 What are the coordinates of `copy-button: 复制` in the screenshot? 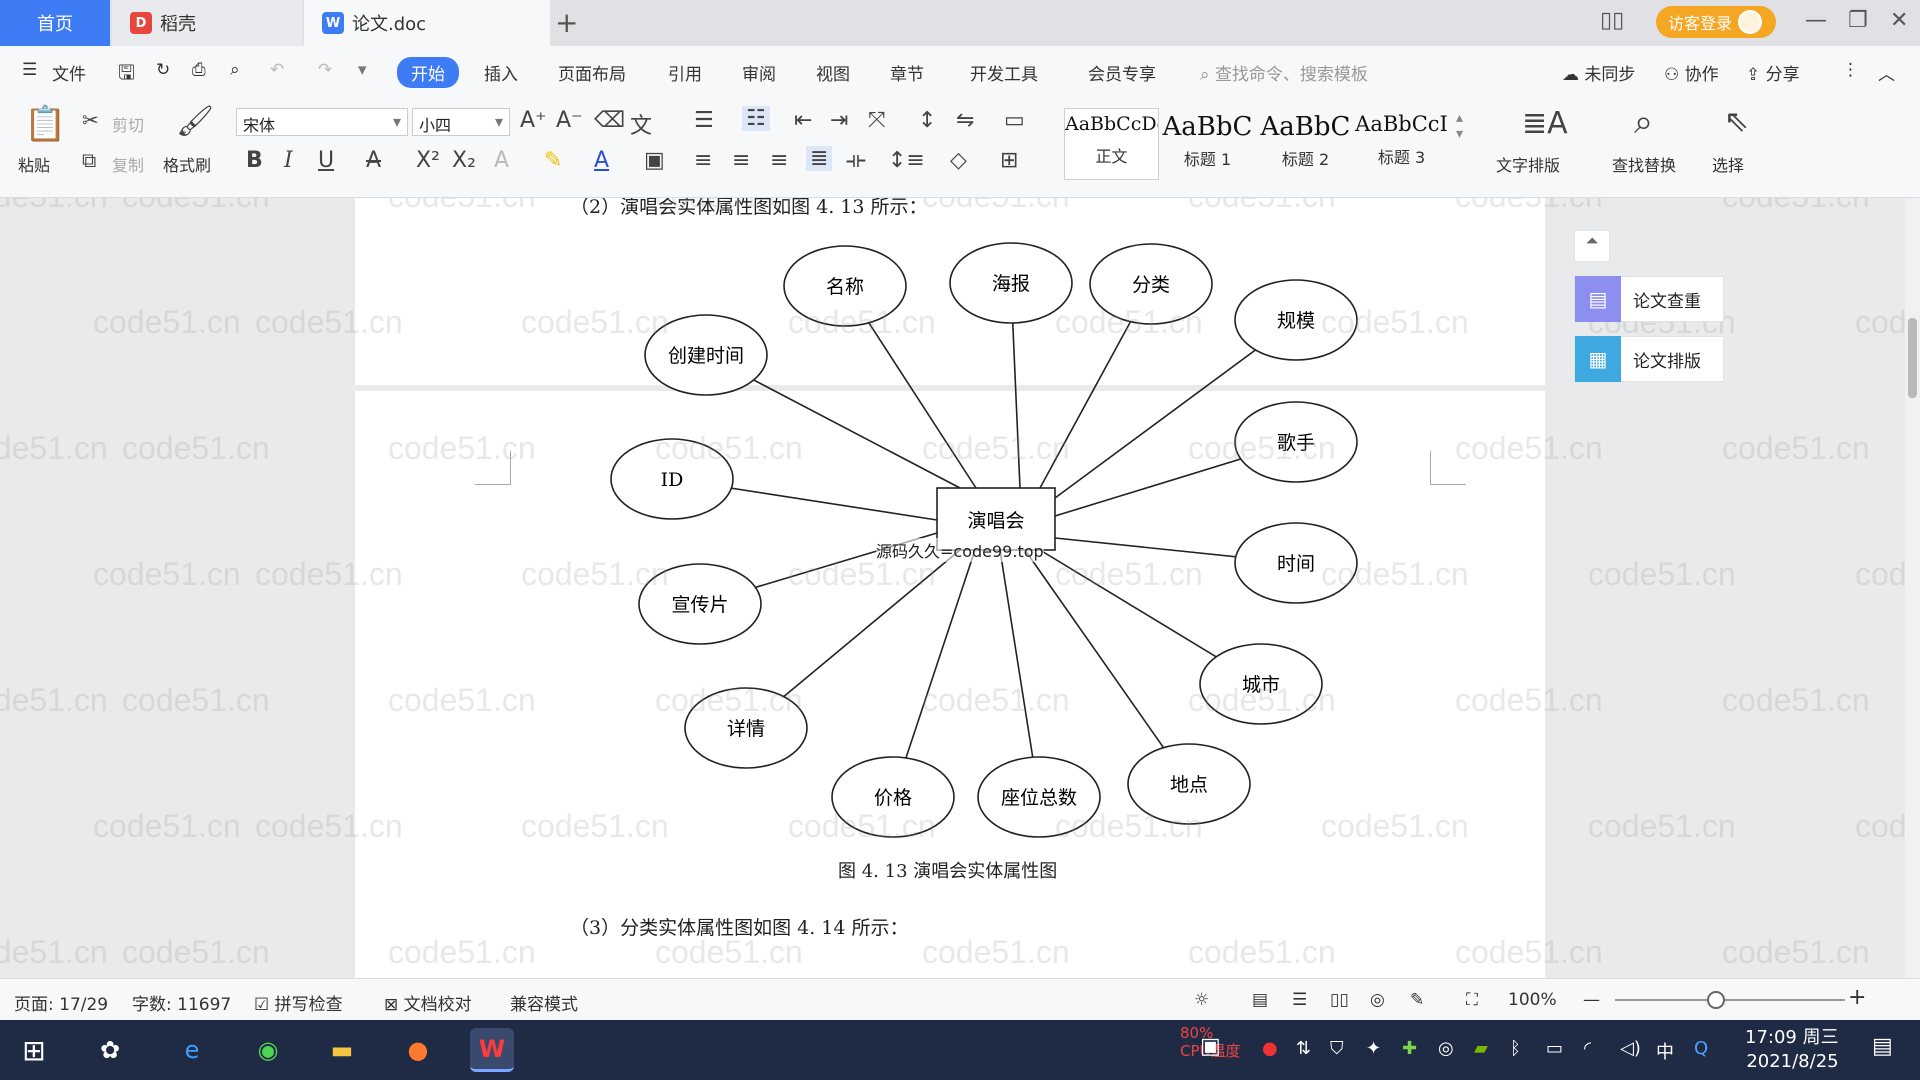 It's located at (128, 164).